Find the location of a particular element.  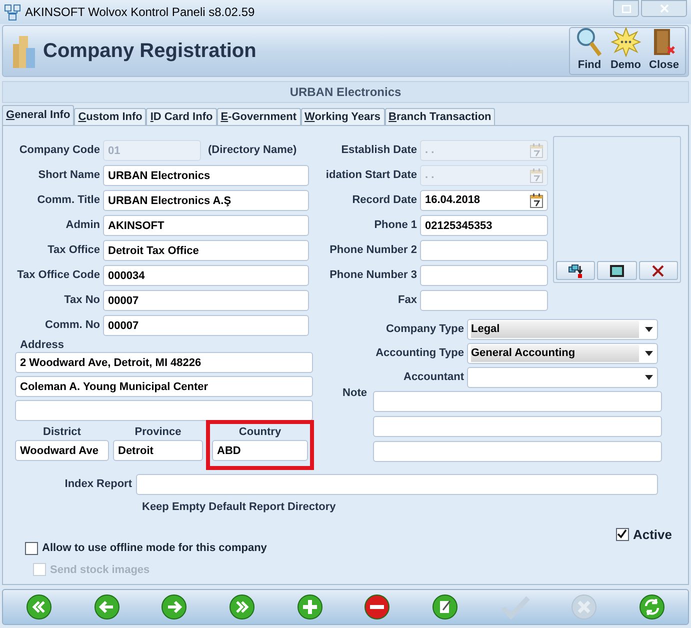

dropdown is located at coordinates (562, 377).